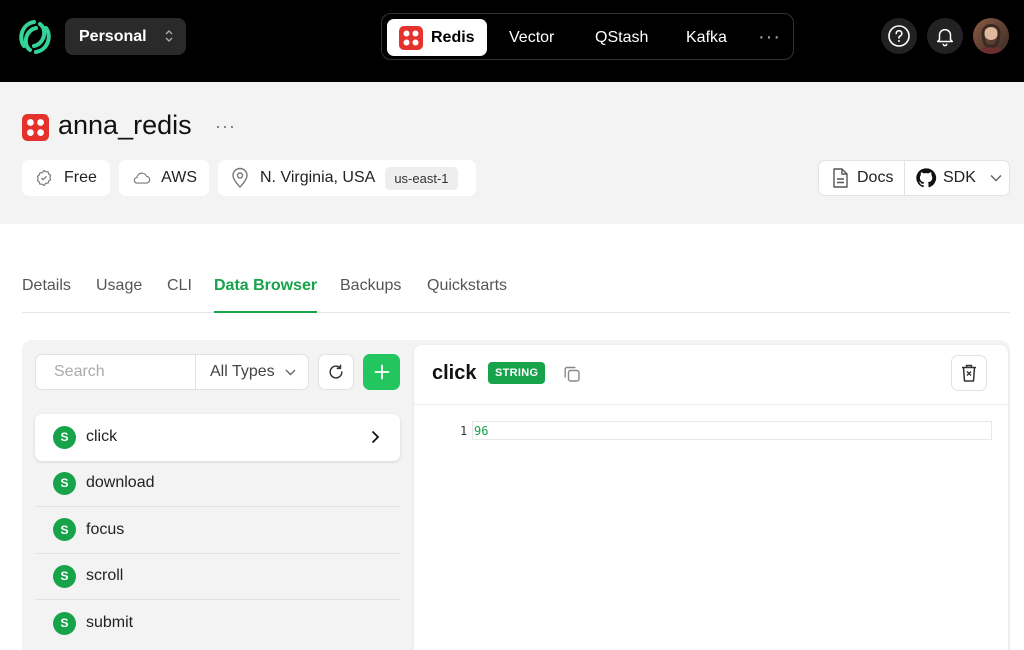 The width and height of the screenshot is (1024, 650). What do you see at coordinates (179, 177) in the screenshot?
I see `cloud-label: AWS` at bounding box center [179, 177].